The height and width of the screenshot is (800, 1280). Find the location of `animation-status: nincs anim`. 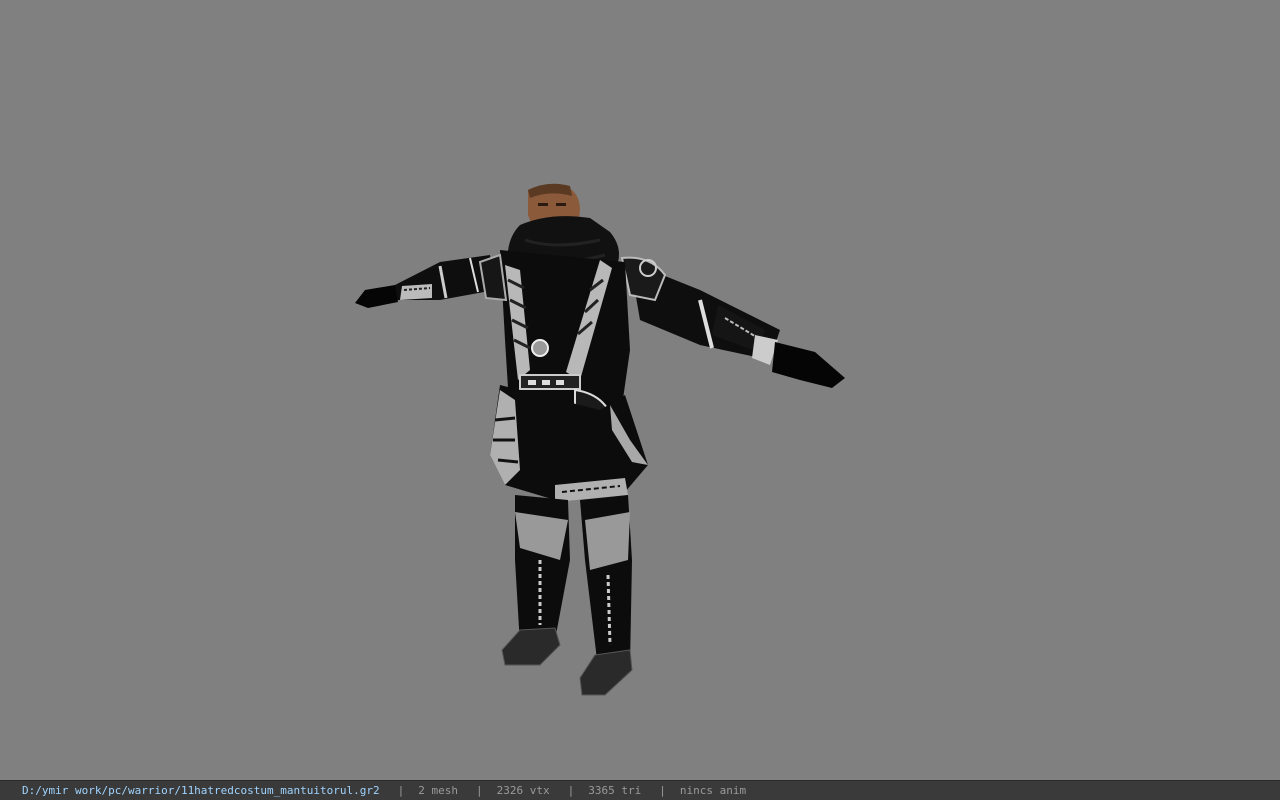

animation-status: nincs anim is located at coordinates (713, 790).